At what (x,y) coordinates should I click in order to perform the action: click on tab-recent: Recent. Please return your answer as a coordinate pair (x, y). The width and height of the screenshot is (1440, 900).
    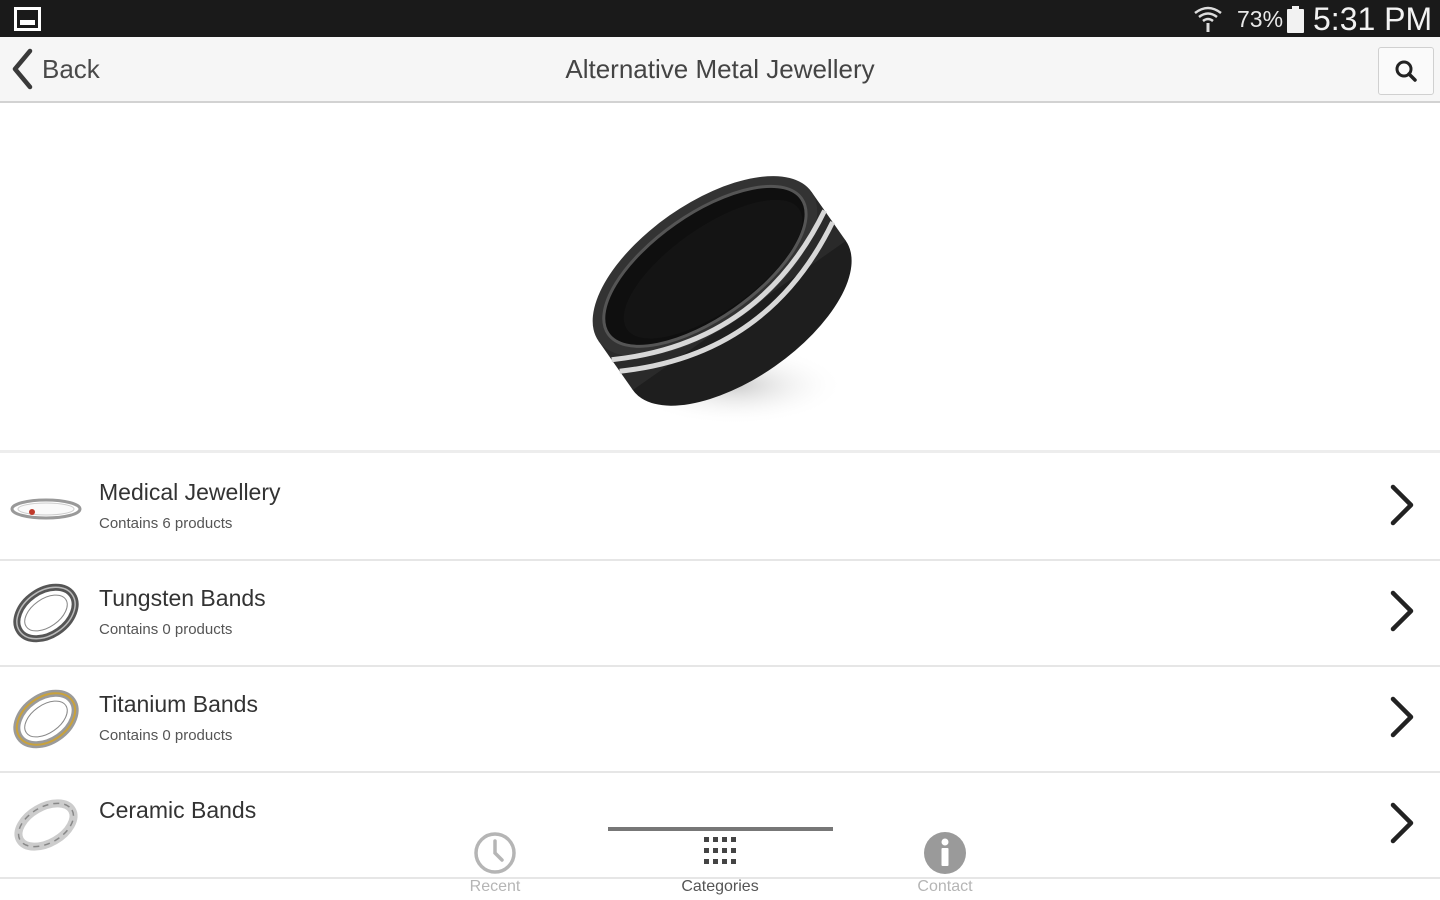
    Looking at the image, I should click on (495, 861).